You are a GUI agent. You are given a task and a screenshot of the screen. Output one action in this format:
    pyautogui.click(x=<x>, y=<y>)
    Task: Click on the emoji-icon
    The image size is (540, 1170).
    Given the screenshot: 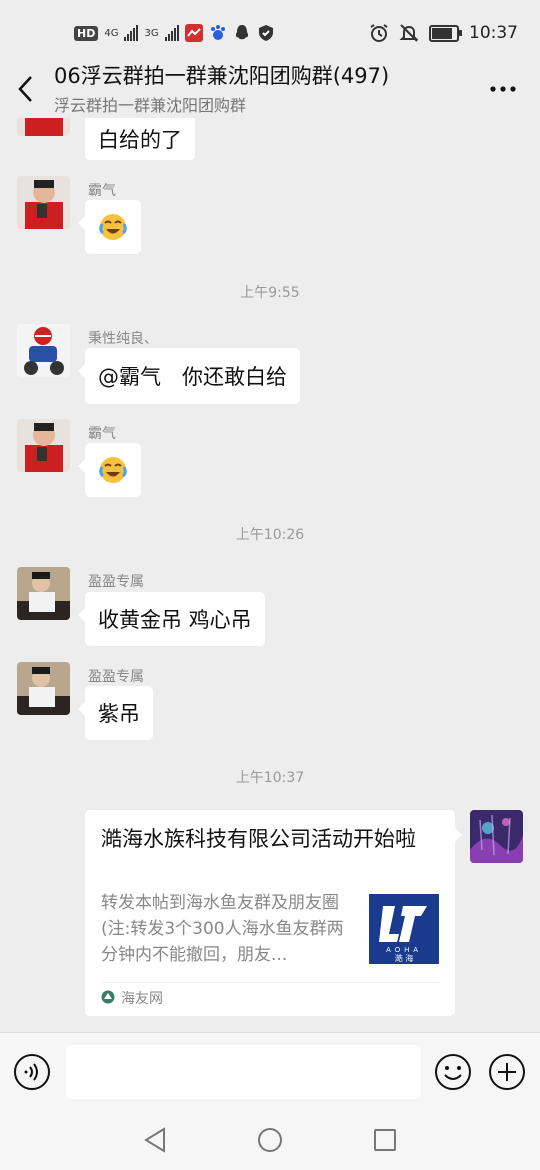 What is the action you would take?
    pyautogui.click(x=453, y=1072)
    